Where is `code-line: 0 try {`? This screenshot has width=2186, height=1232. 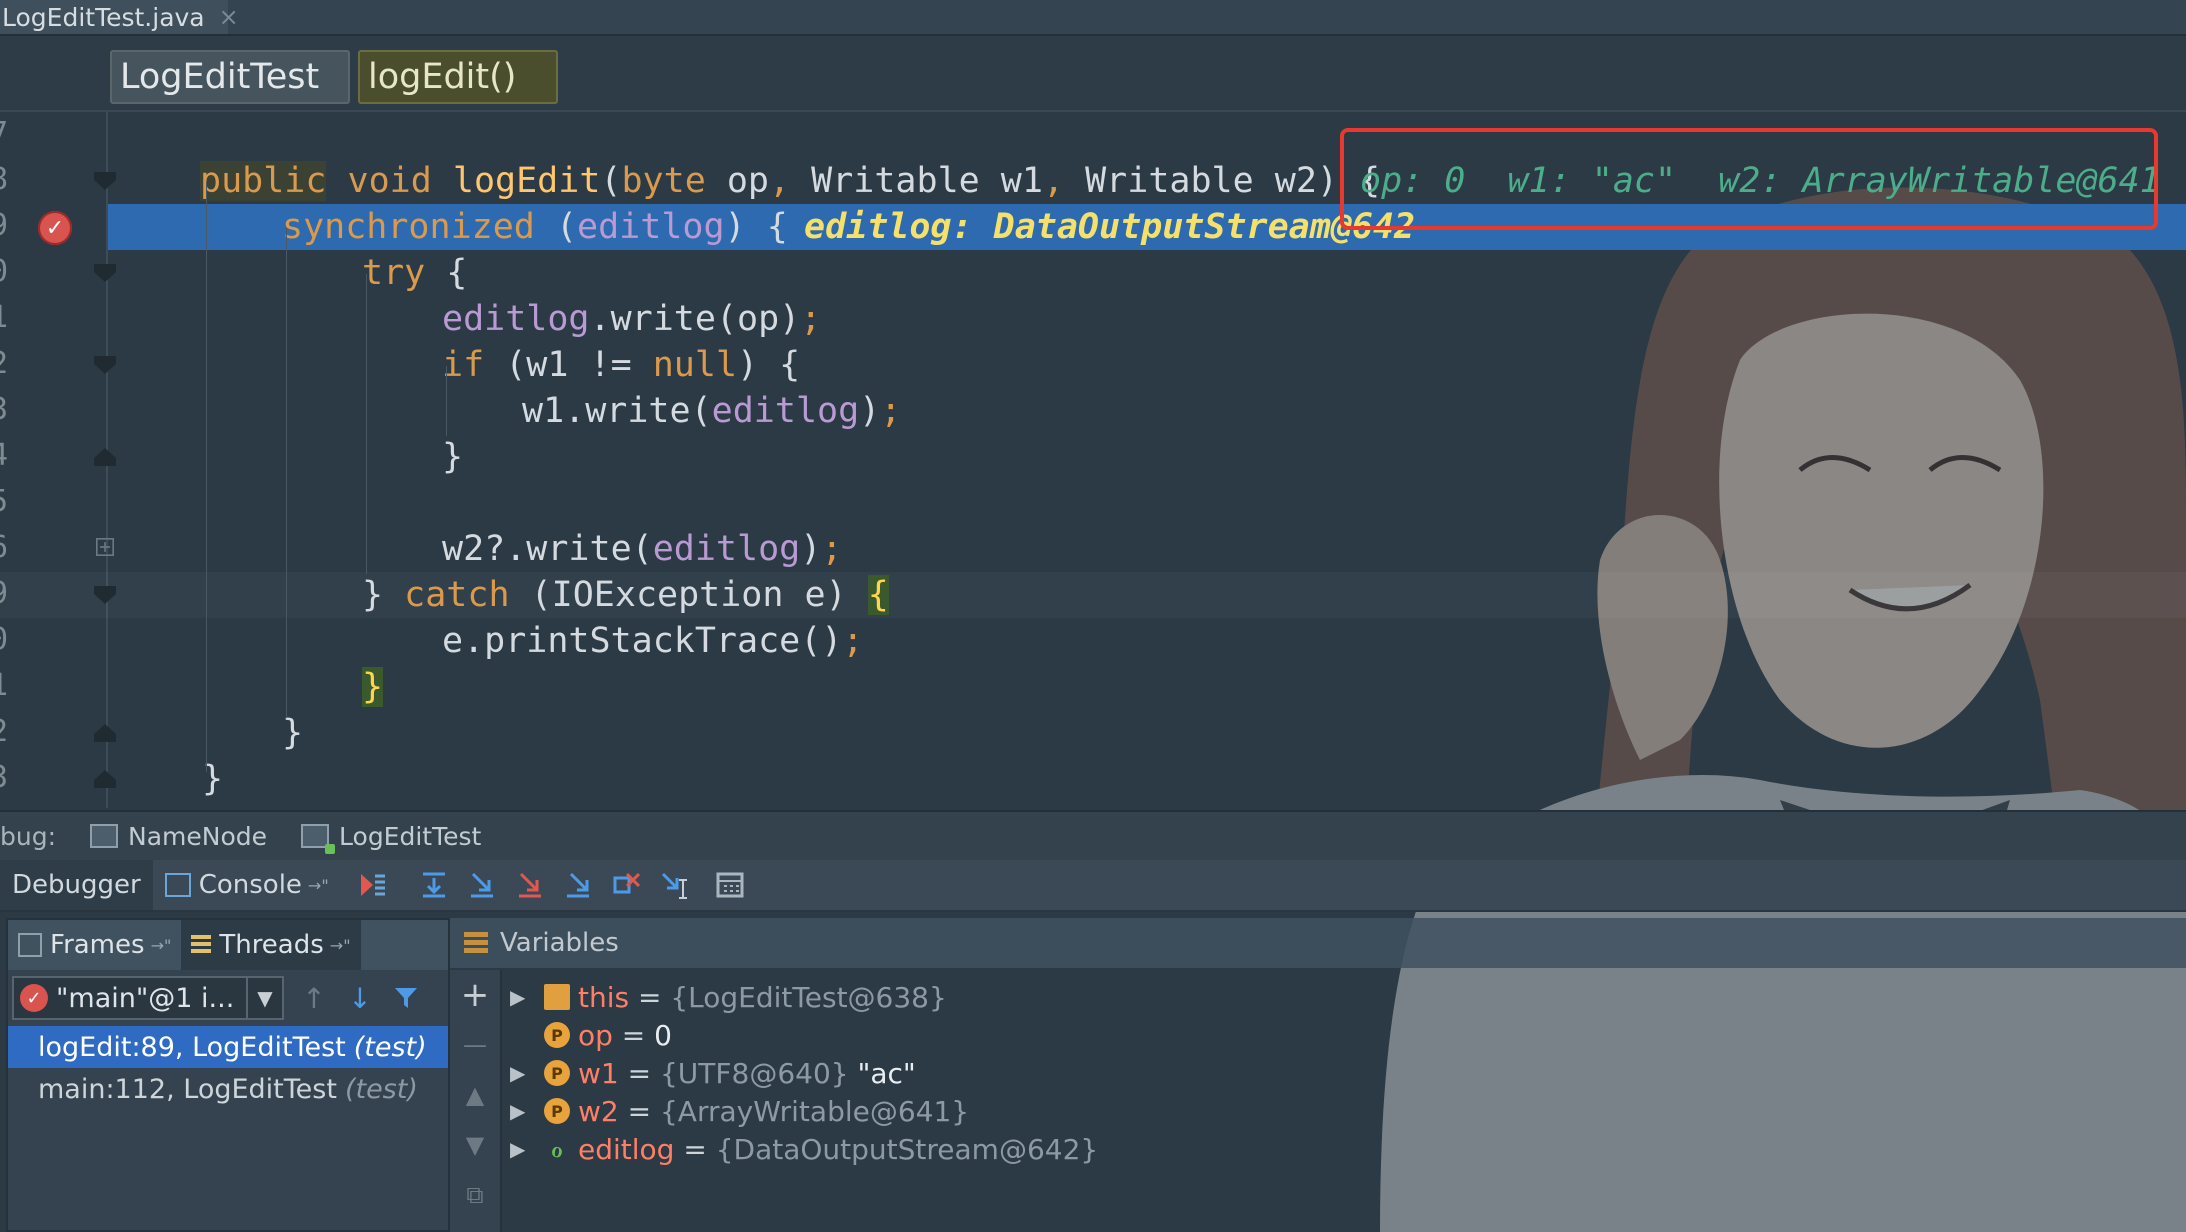 code-line: 0 try { is located at coordinates (1093, 273).